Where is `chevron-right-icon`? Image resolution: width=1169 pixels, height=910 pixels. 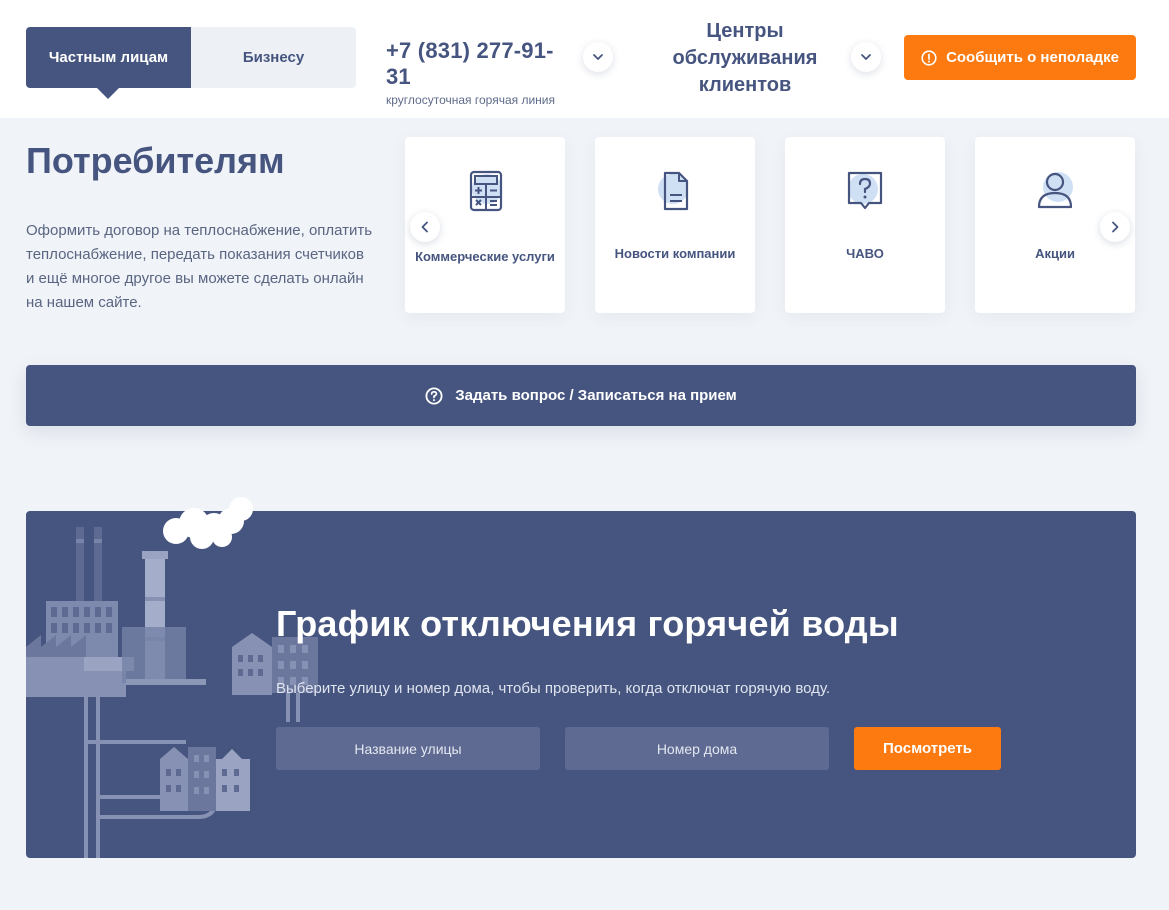
chevron-right-icon is located at coordinates (1115, 227).